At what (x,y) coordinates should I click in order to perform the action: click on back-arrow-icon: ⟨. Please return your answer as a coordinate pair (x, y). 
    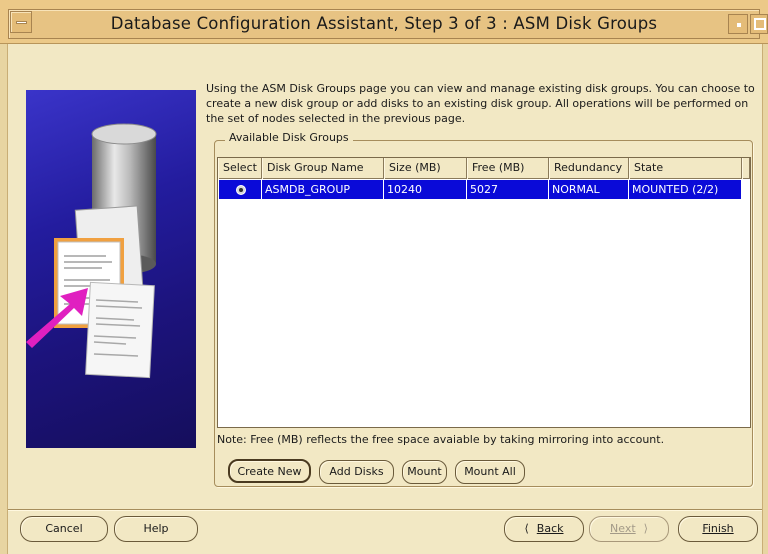
    Looking at the image, I should click on (526, 528).